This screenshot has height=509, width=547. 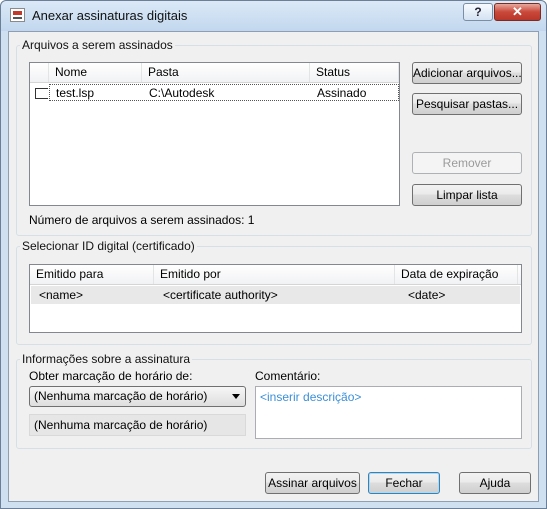 I want to click on cert-expiration-cell: <date>, so click(x=427, y=295).